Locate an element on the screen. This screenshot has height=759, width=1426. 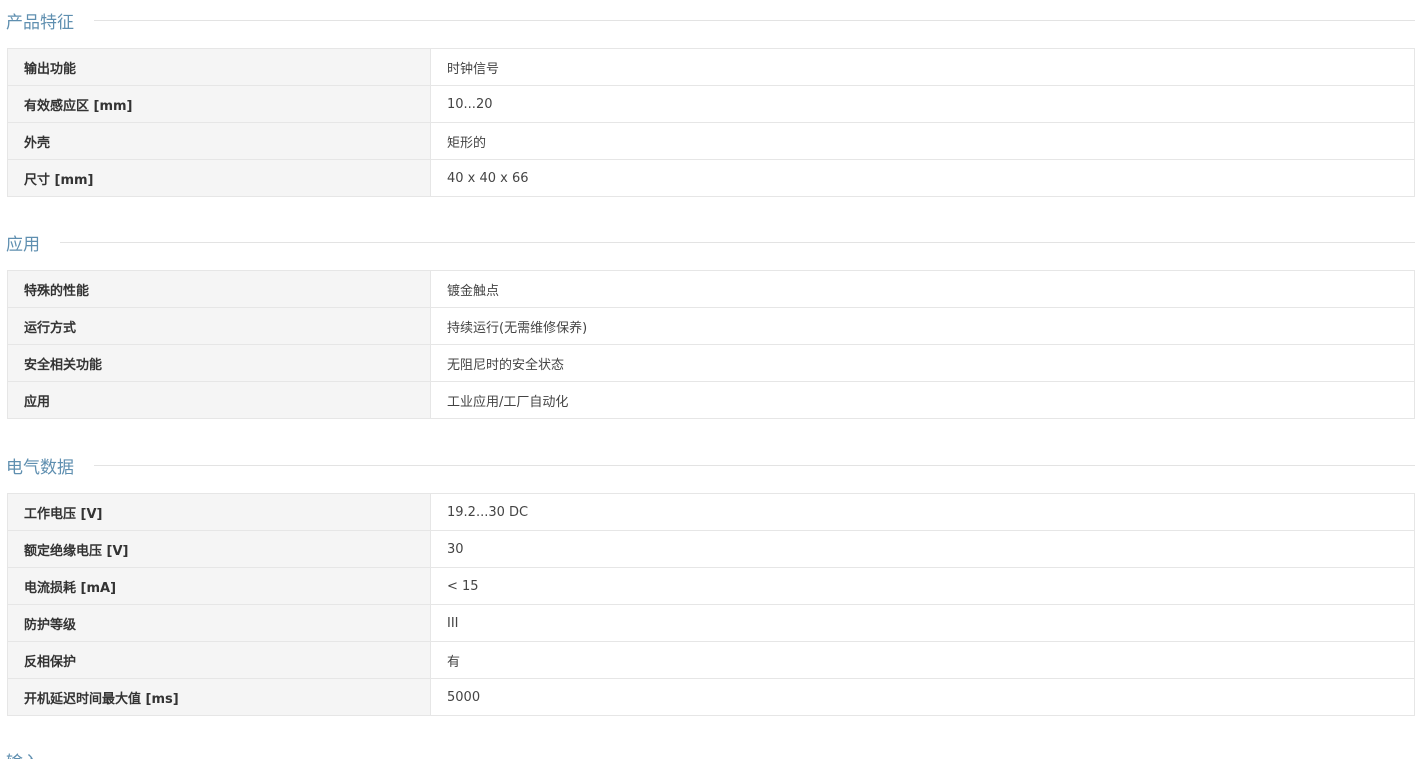
section-header: 产品特征 is located at coordinates (710, 20).